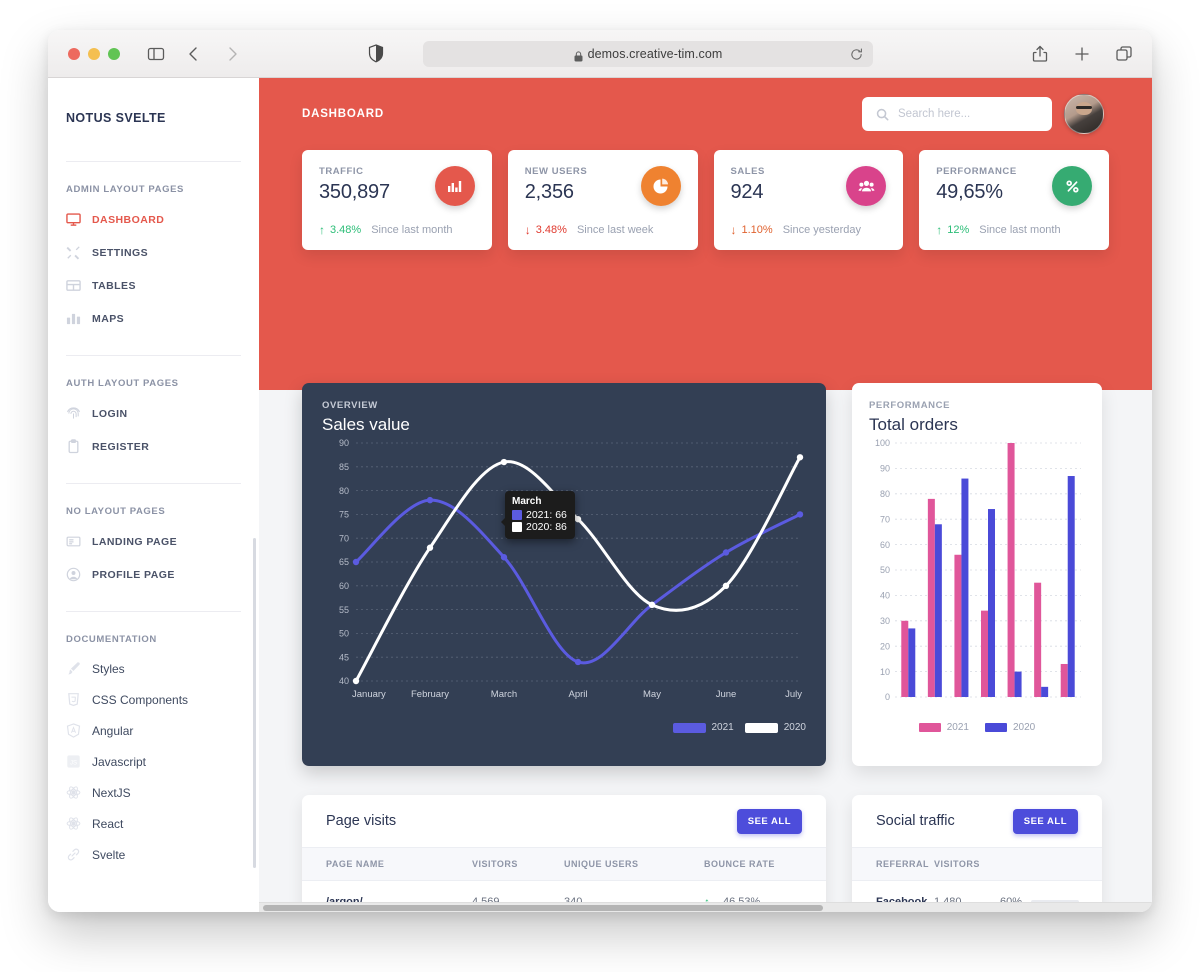  What do you see at coordinates (543, 908) in the screenshot?
I see `scrollbar-thumb` at bounding box center [543, 908].